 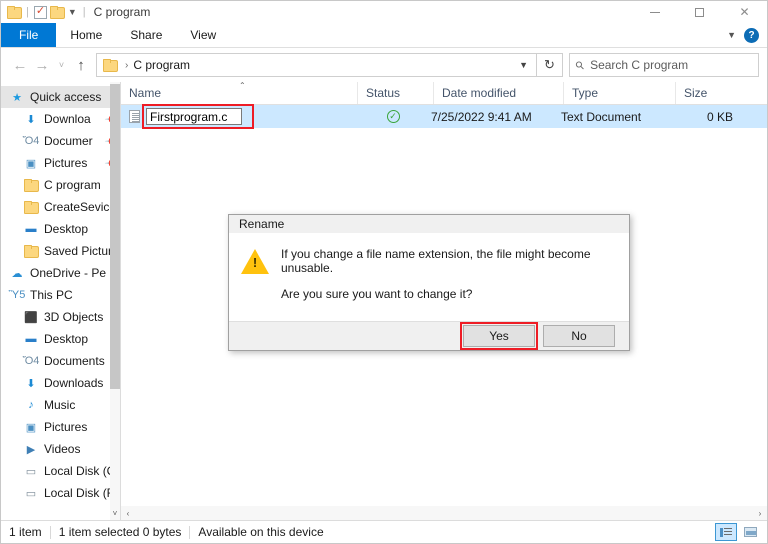 What do you see at coordinates (579, 336) in the screenshot?
I see `no-button: No` at bounding box center [579, 336].